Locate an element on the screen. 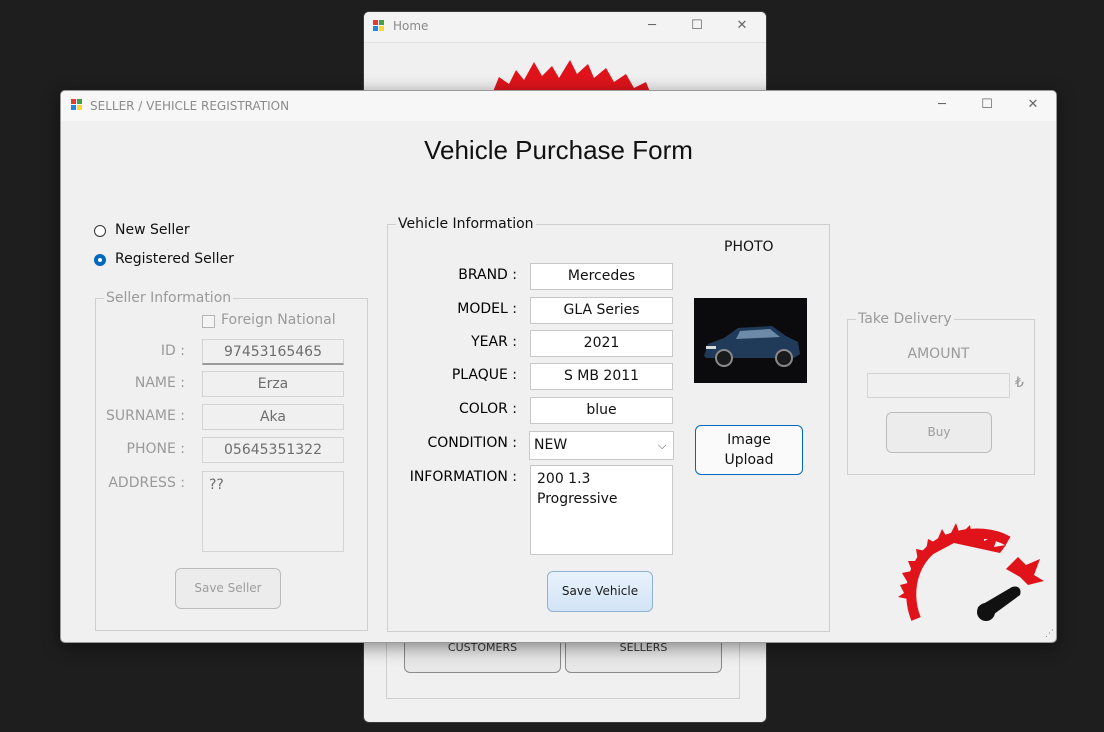 The height and width of the screenshot is (732, 1104). color-input: blue is located at coordinates (601, 410).